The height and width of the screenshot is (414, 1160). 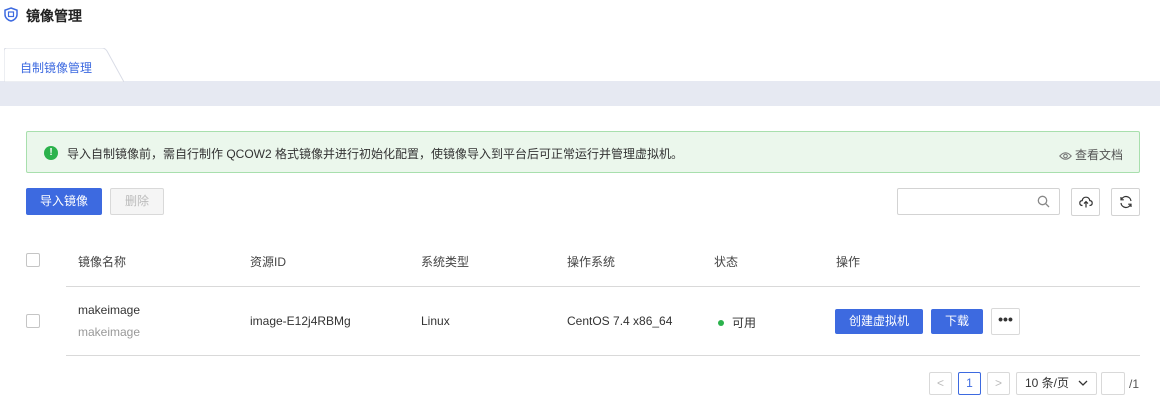 I want to click on image-name: makeimage, so click(x=109, y=310).